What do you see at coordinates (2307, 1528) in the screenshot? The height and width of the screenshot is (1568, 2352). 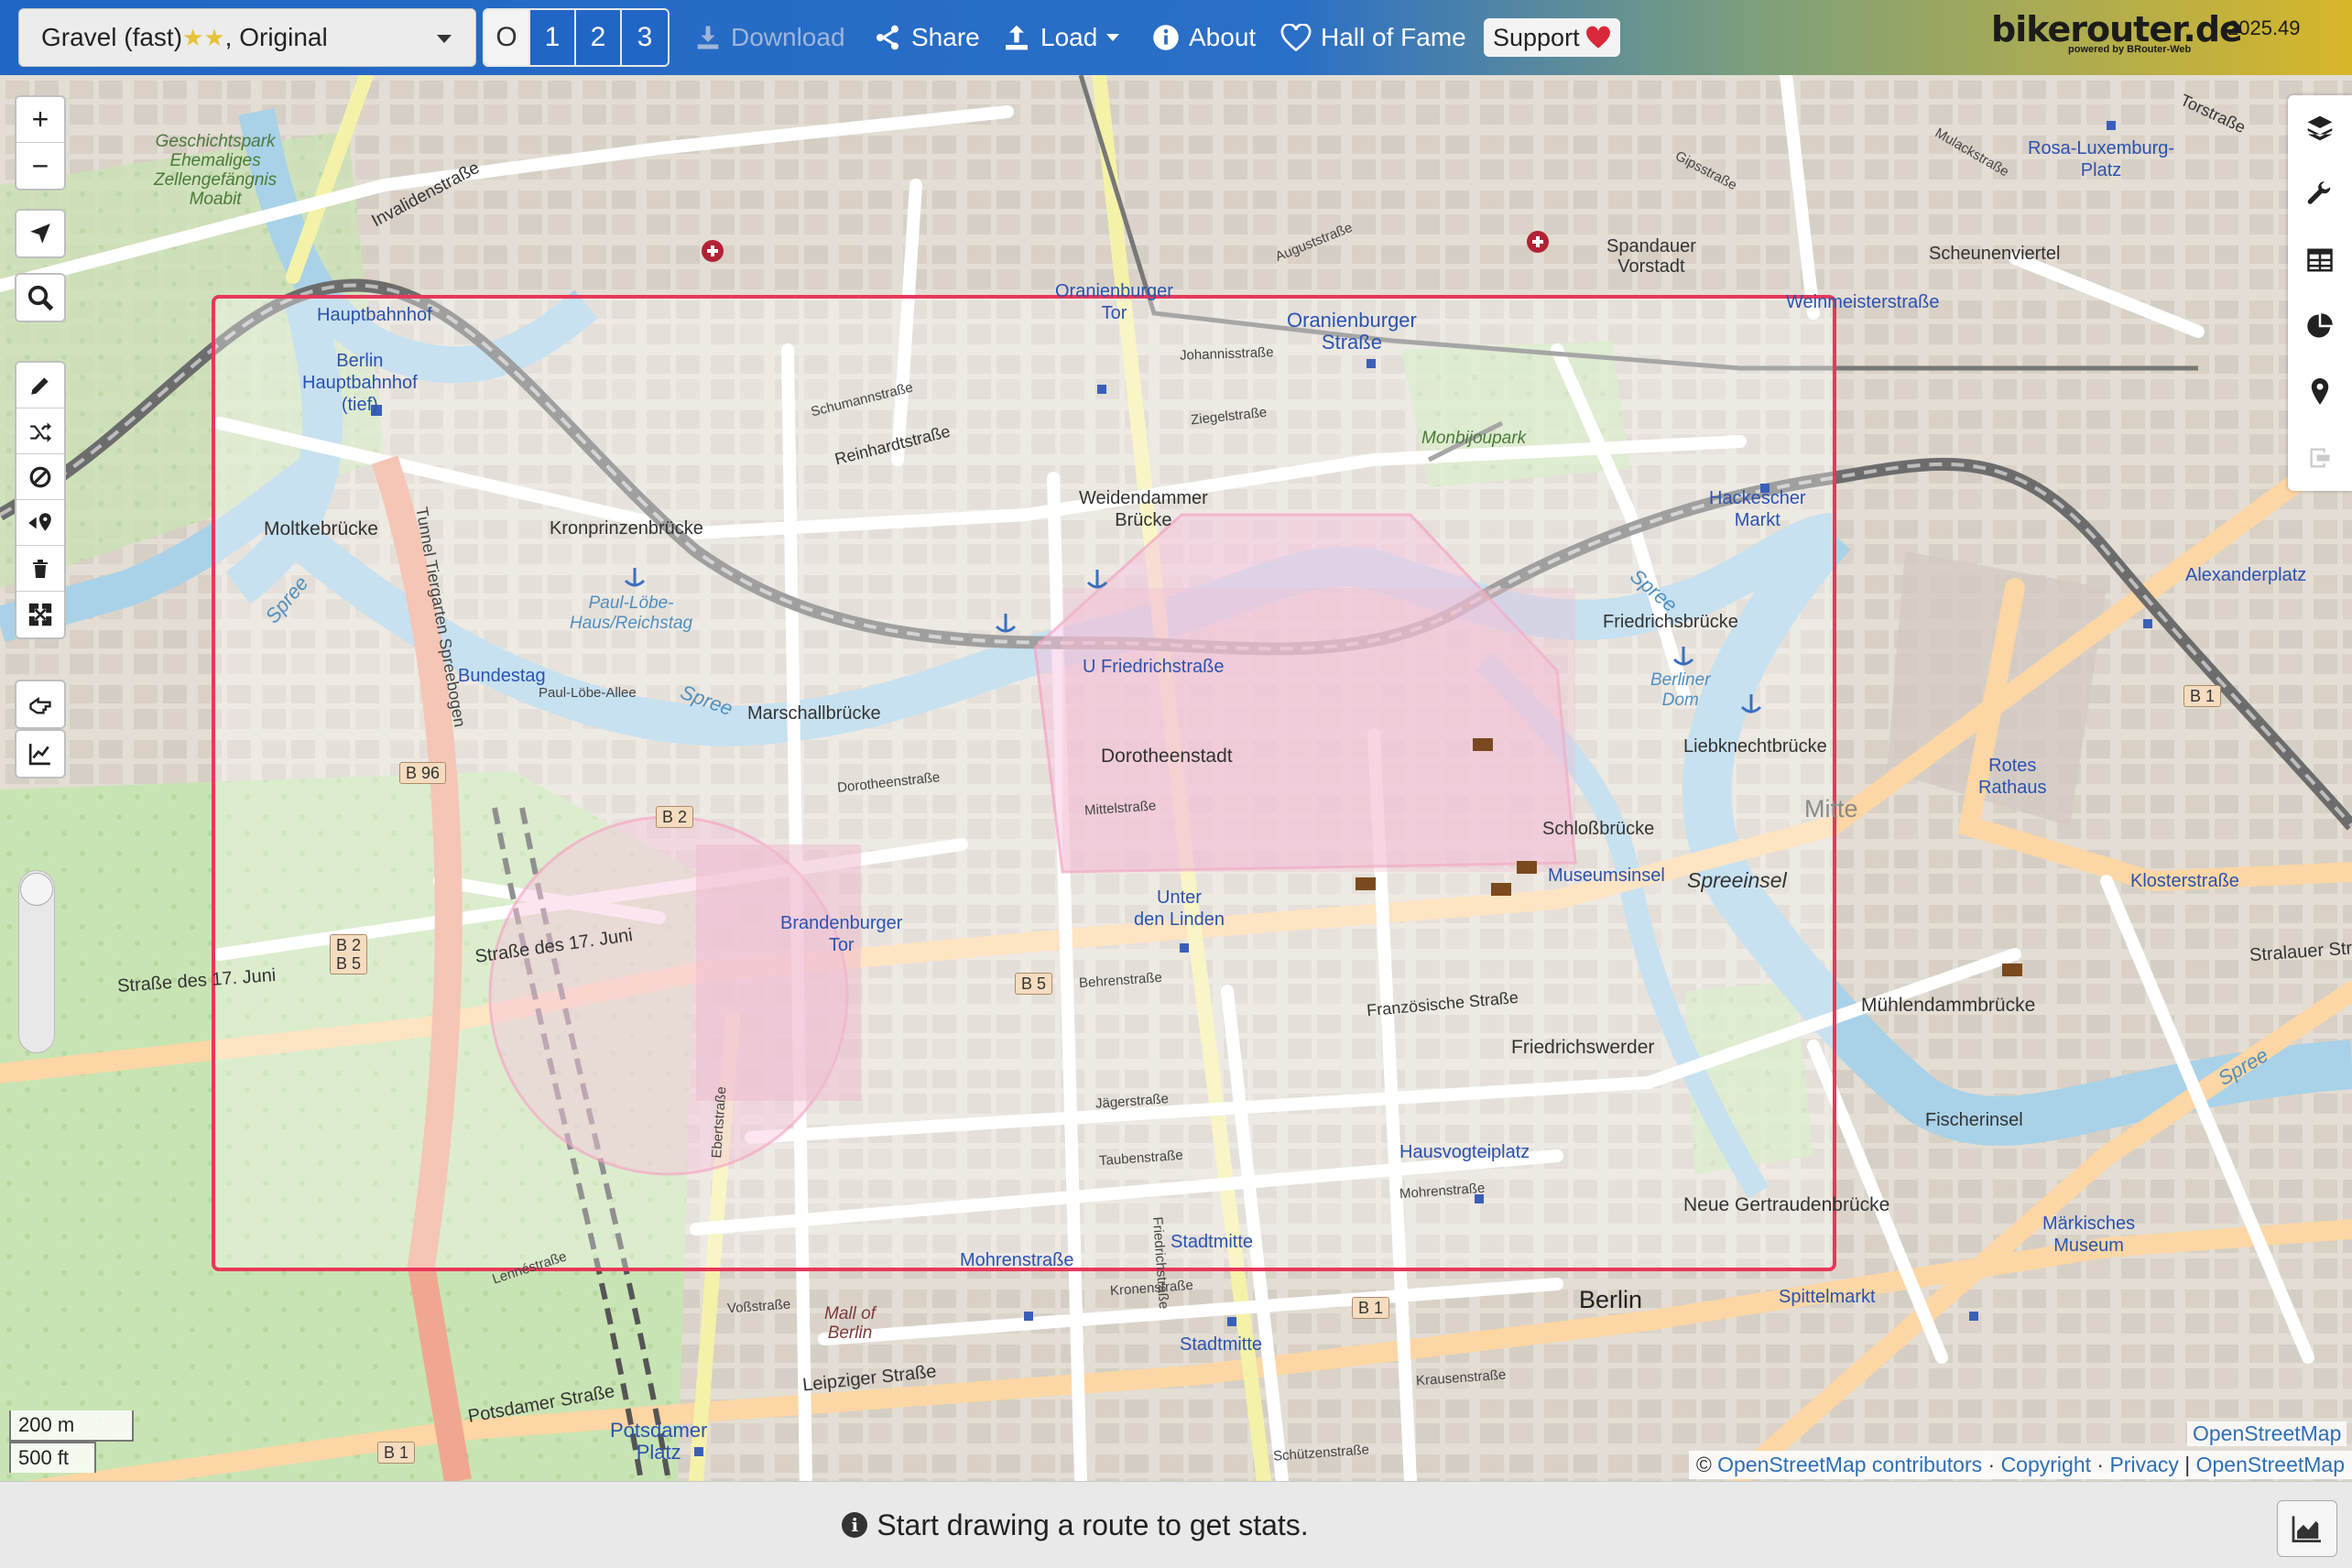 I see `elevation-toggle-button` at bounding box center [2307, 1528].